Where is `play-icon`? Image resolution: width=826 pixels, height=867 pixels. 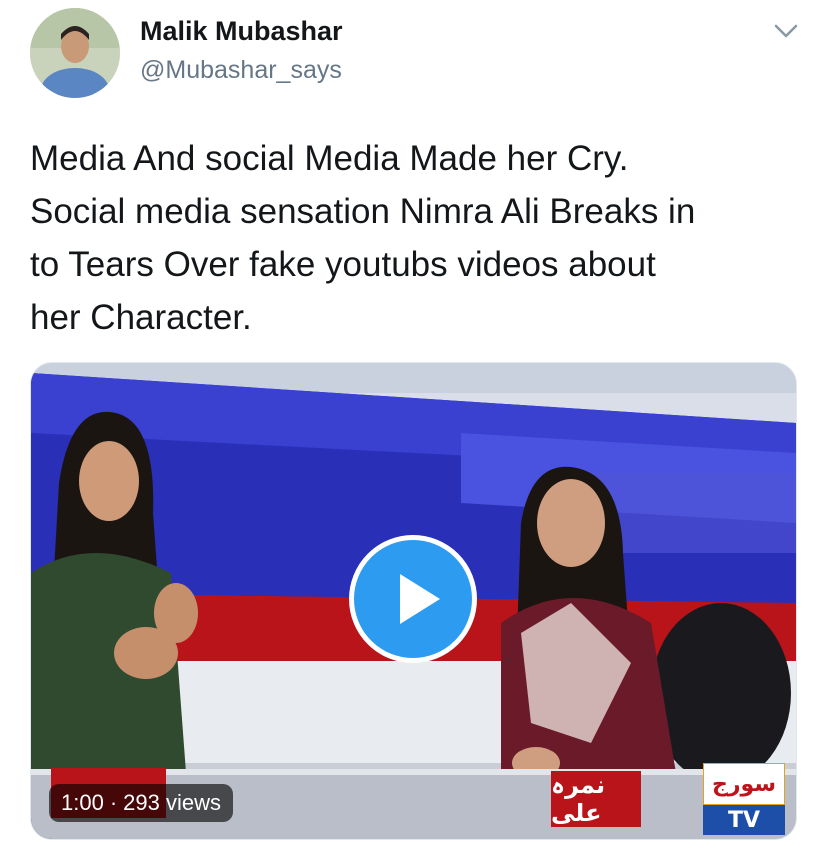 play-icon is located at coordinates (420, 599).